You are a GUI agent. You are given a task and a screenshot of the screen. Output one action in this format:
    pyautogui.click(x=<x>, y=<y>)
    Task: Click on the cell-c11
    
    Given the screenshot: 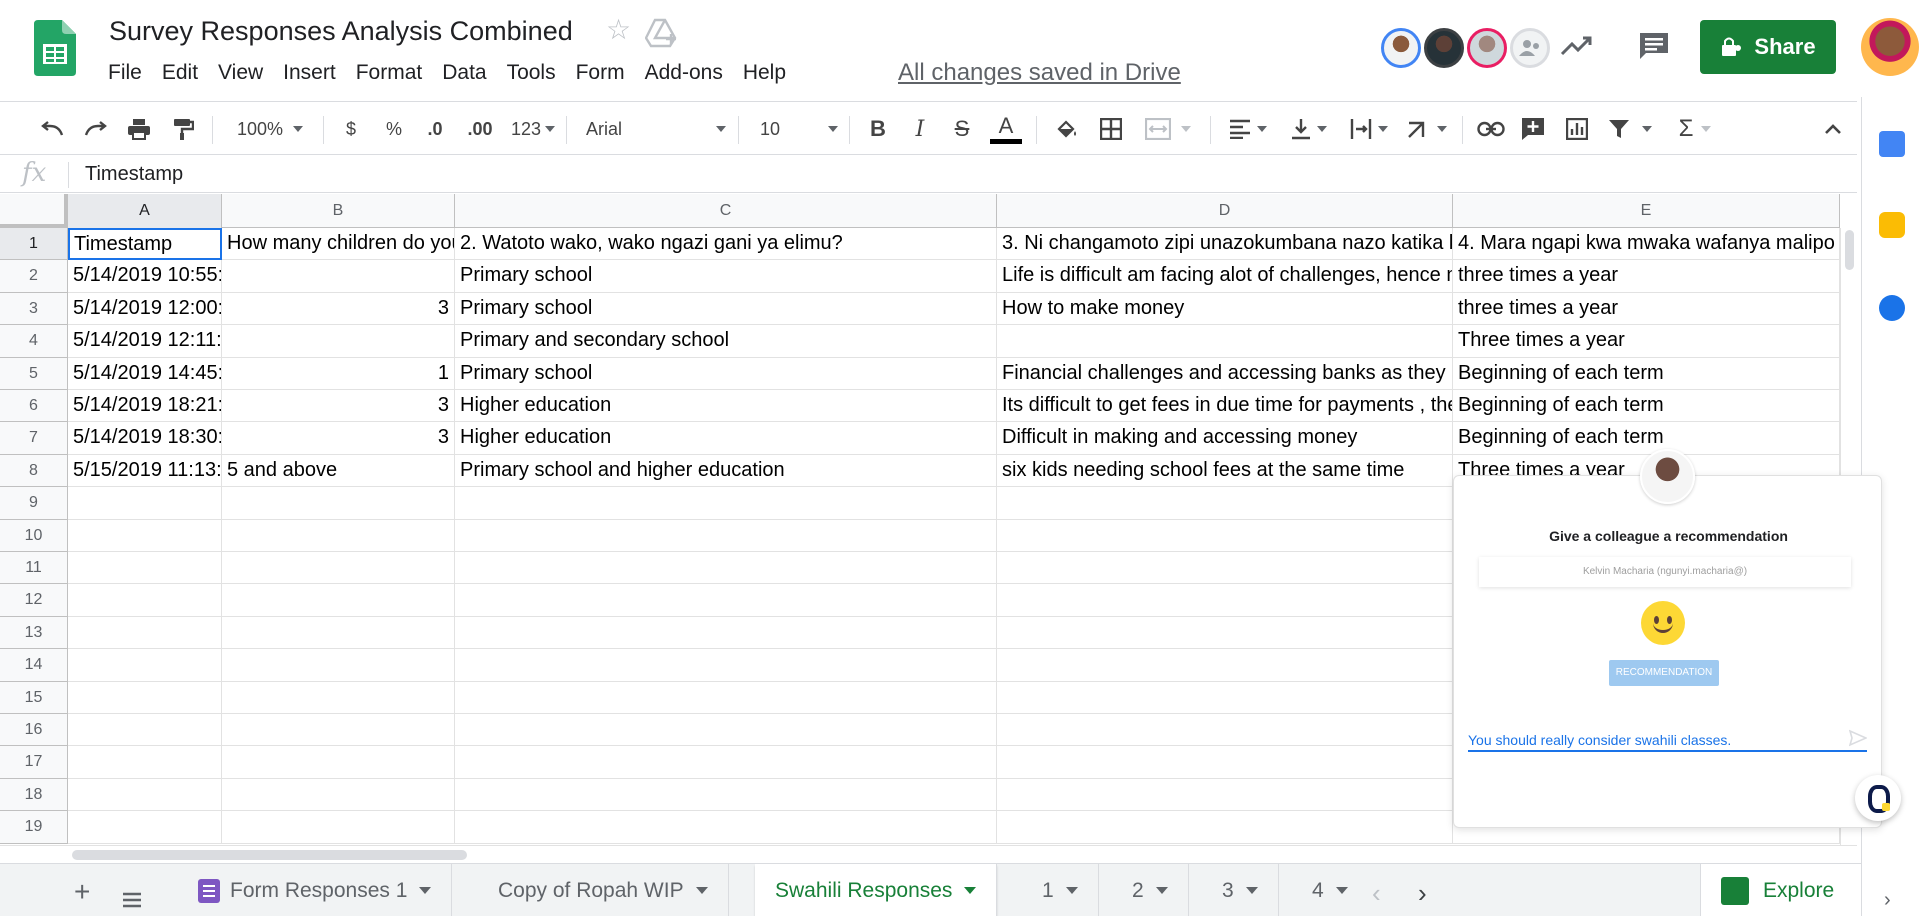 What is the action you would take?
    pyautogui.click(x=726, y=568)
    